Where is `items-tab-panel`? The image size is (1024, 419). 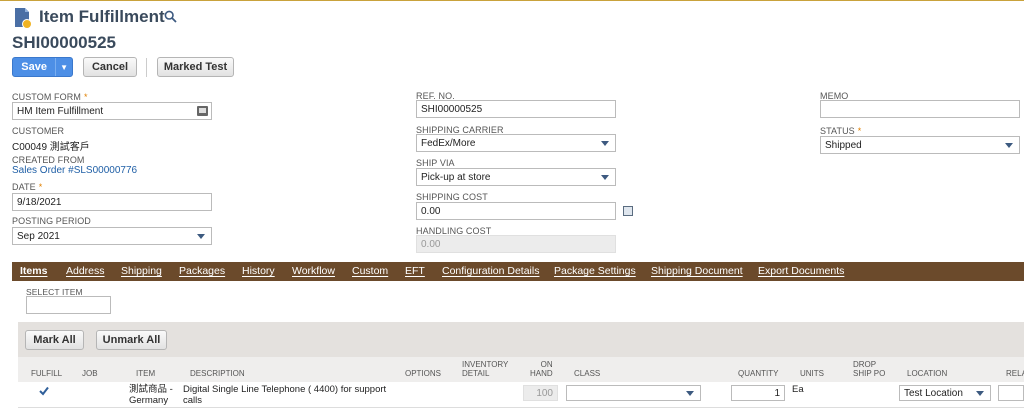
items-tab-panel is located at coordinates (518, 301).